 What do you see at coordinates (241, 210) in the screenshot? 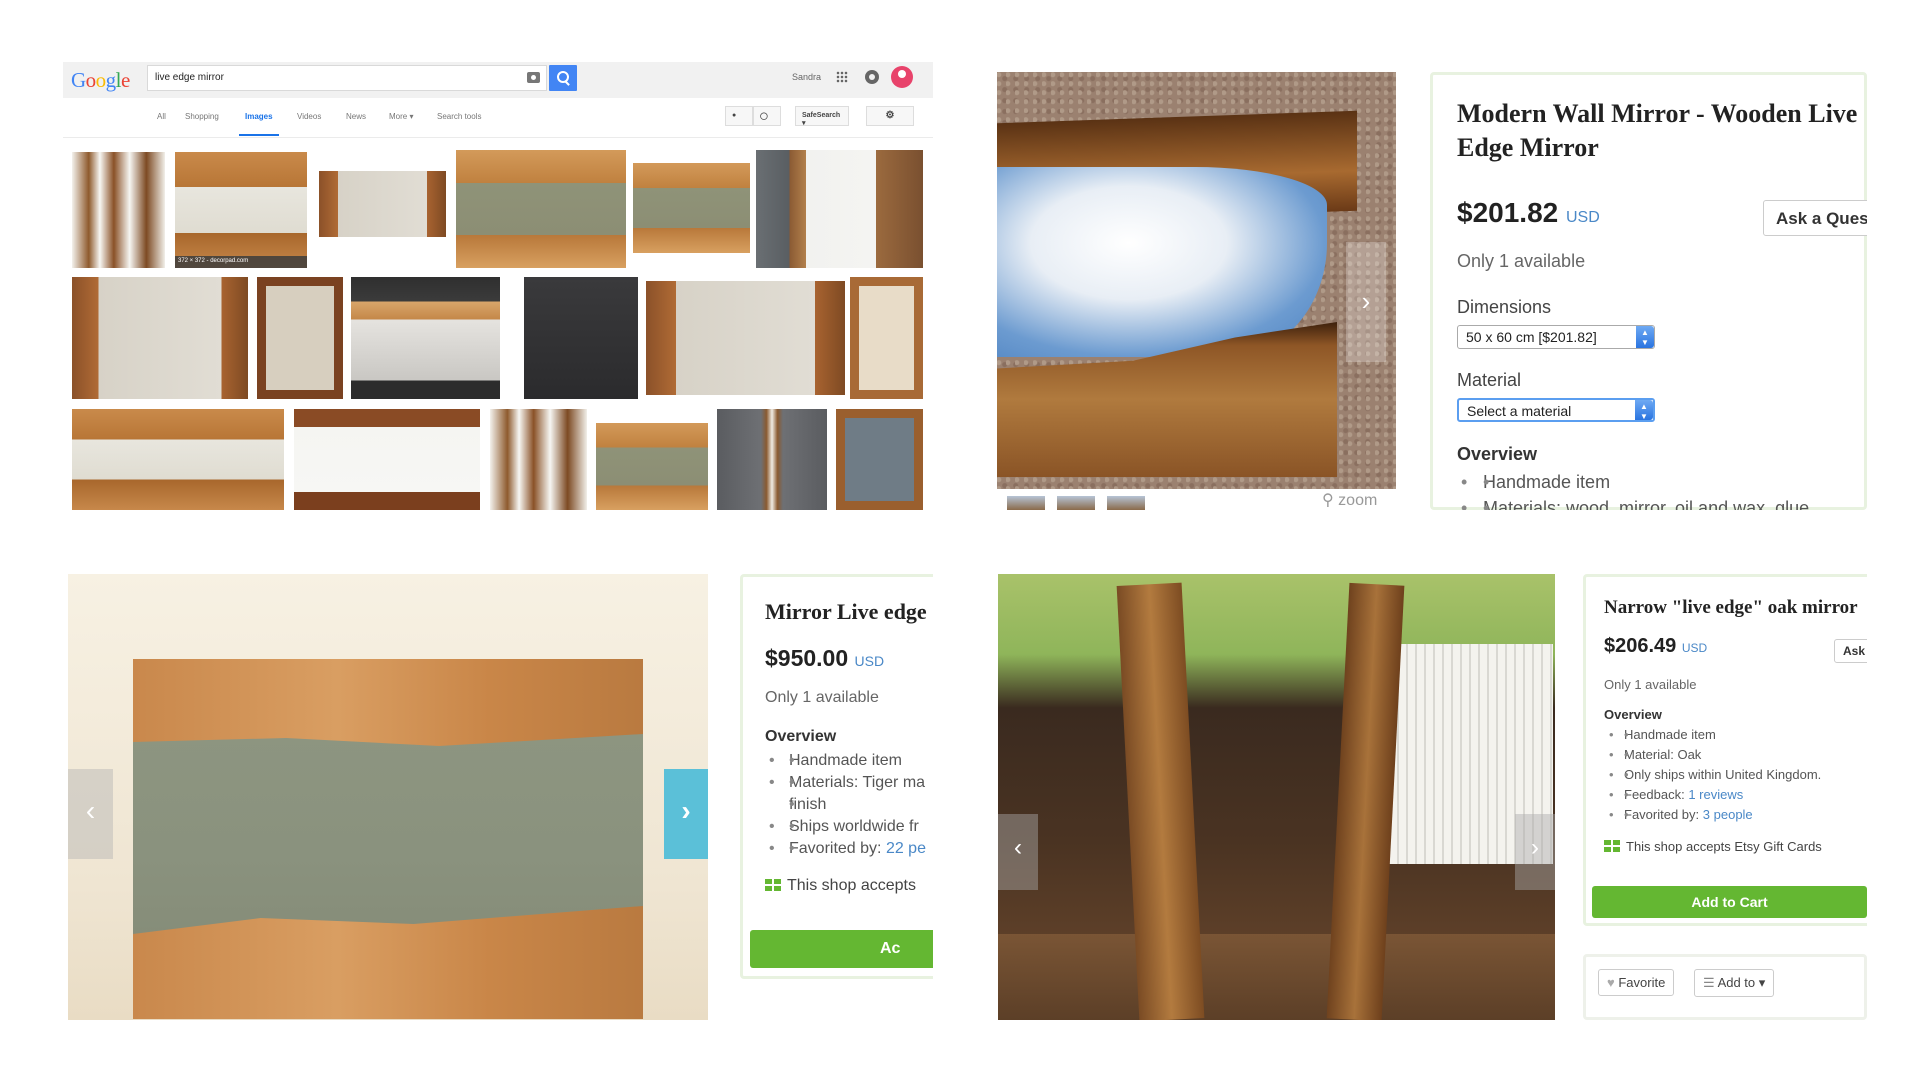
I see `image-result: 372 × 372 - decorpad.com` at bounding box center [241, 210].